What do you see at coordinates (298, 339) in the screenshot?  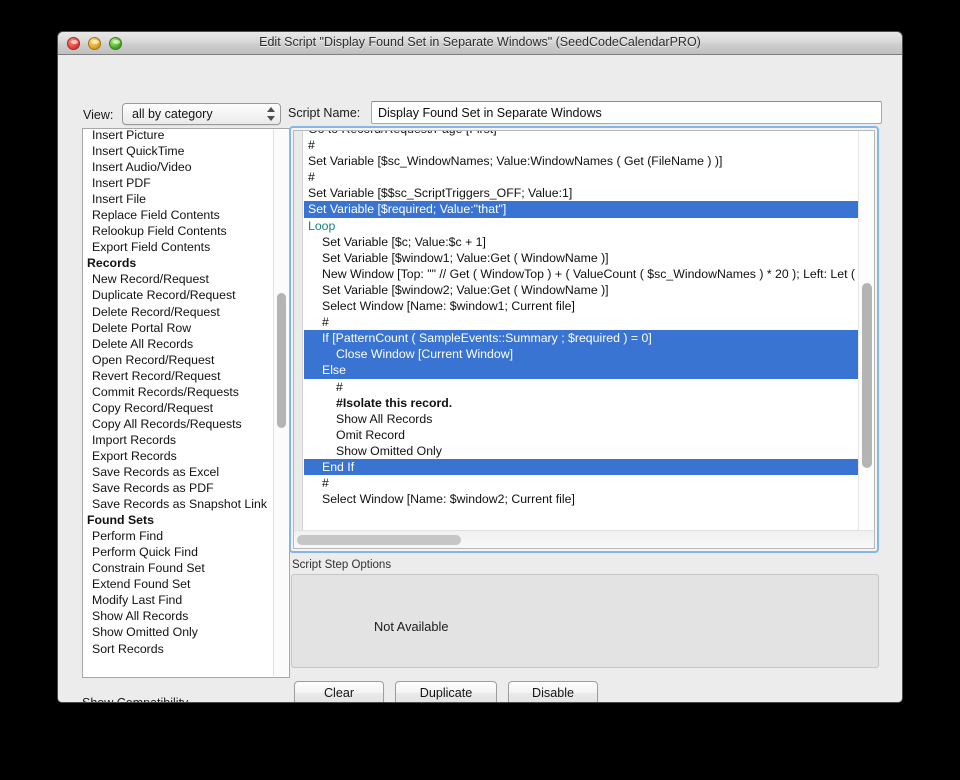 I see `script-editor-gutter` at bounding box center [298, 339].